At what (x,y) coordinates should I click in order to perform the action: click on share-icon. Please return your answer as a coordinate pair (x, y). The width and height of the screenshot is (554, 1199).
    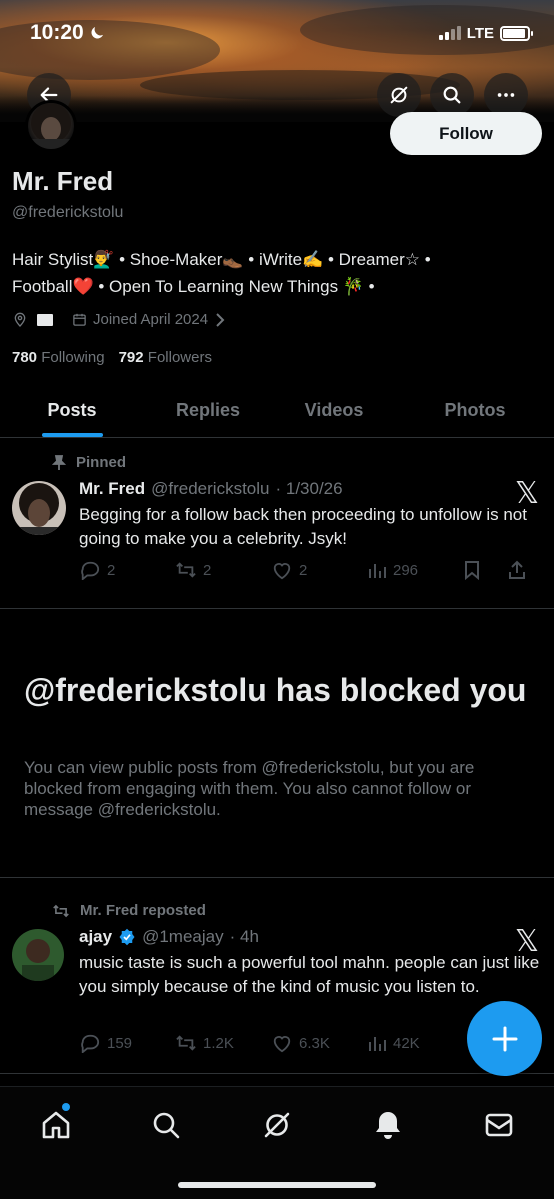
    Looking at the image, I should click on (517, 569).